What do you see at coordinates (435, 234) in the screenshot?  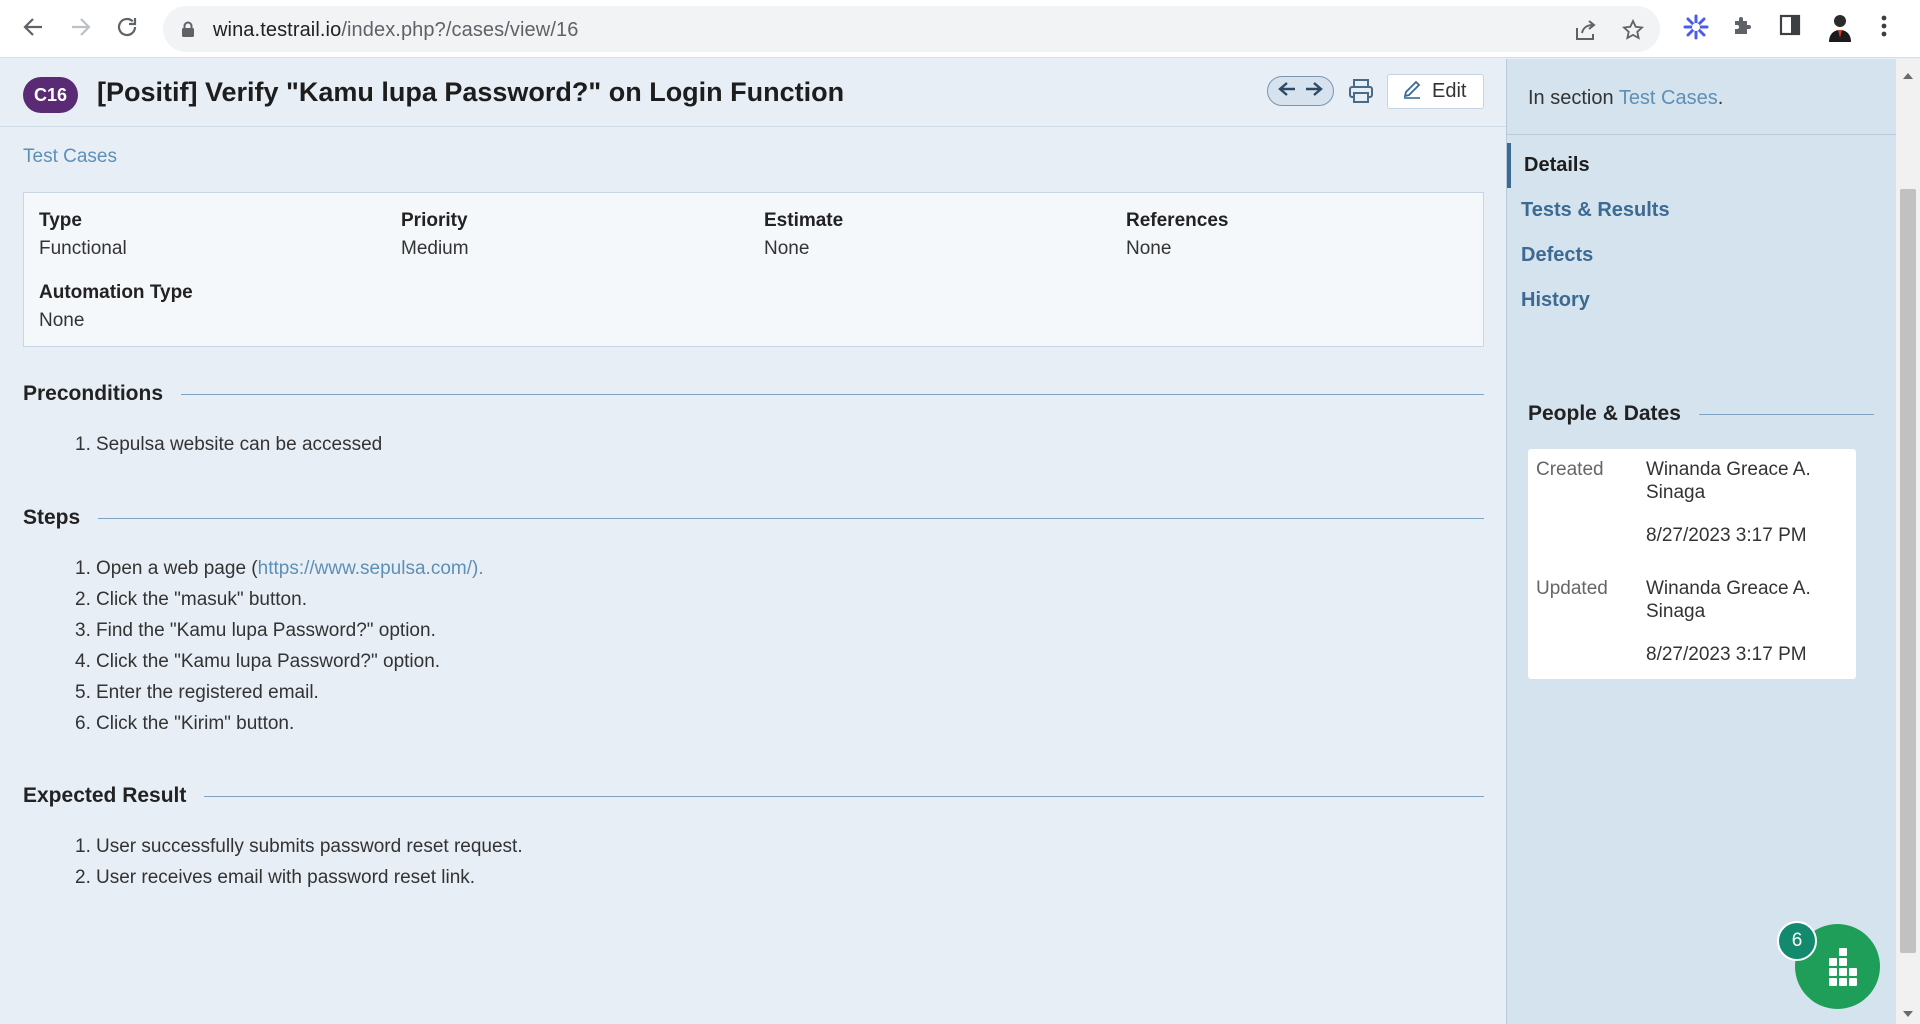 I see `field-priority: Priority Medium` at bounding box center [435, 234].